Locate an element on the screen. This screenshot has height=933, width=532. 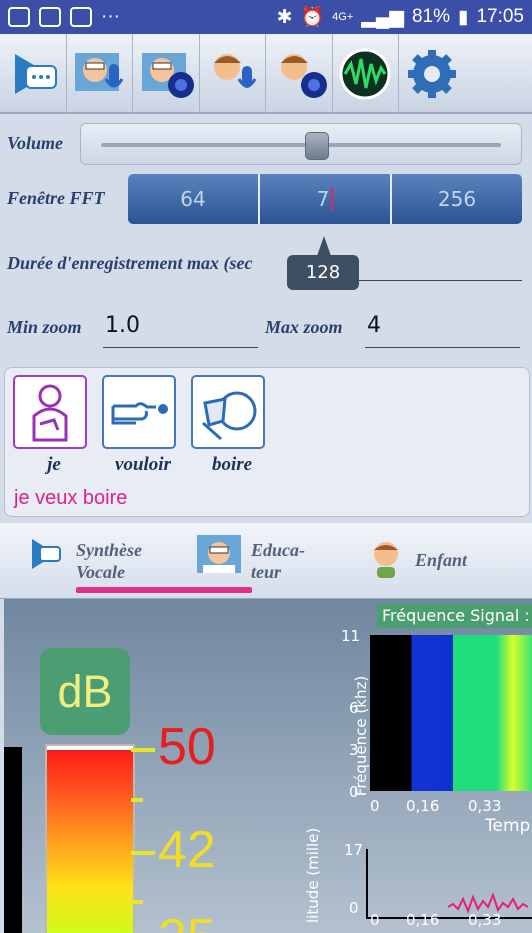
volume-slider is located at coordinates (301, 144).